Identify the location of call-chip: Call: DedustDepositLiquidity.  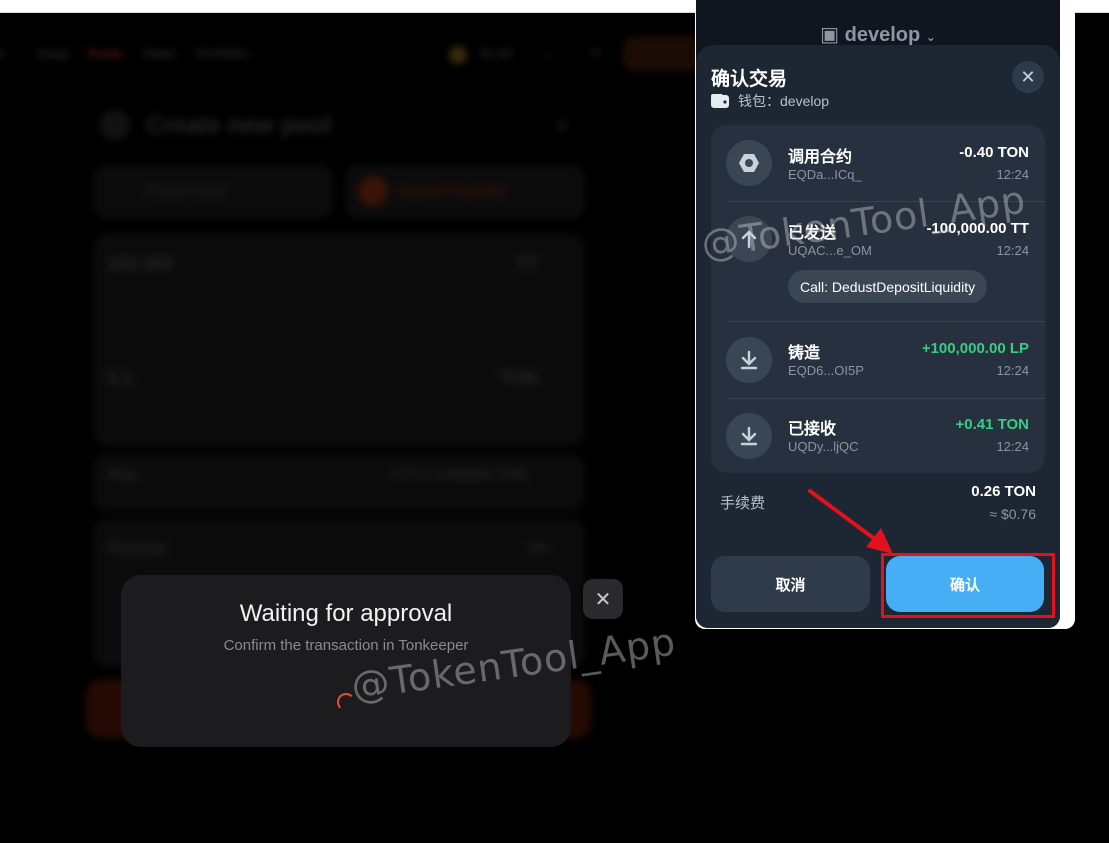
(888, 286).